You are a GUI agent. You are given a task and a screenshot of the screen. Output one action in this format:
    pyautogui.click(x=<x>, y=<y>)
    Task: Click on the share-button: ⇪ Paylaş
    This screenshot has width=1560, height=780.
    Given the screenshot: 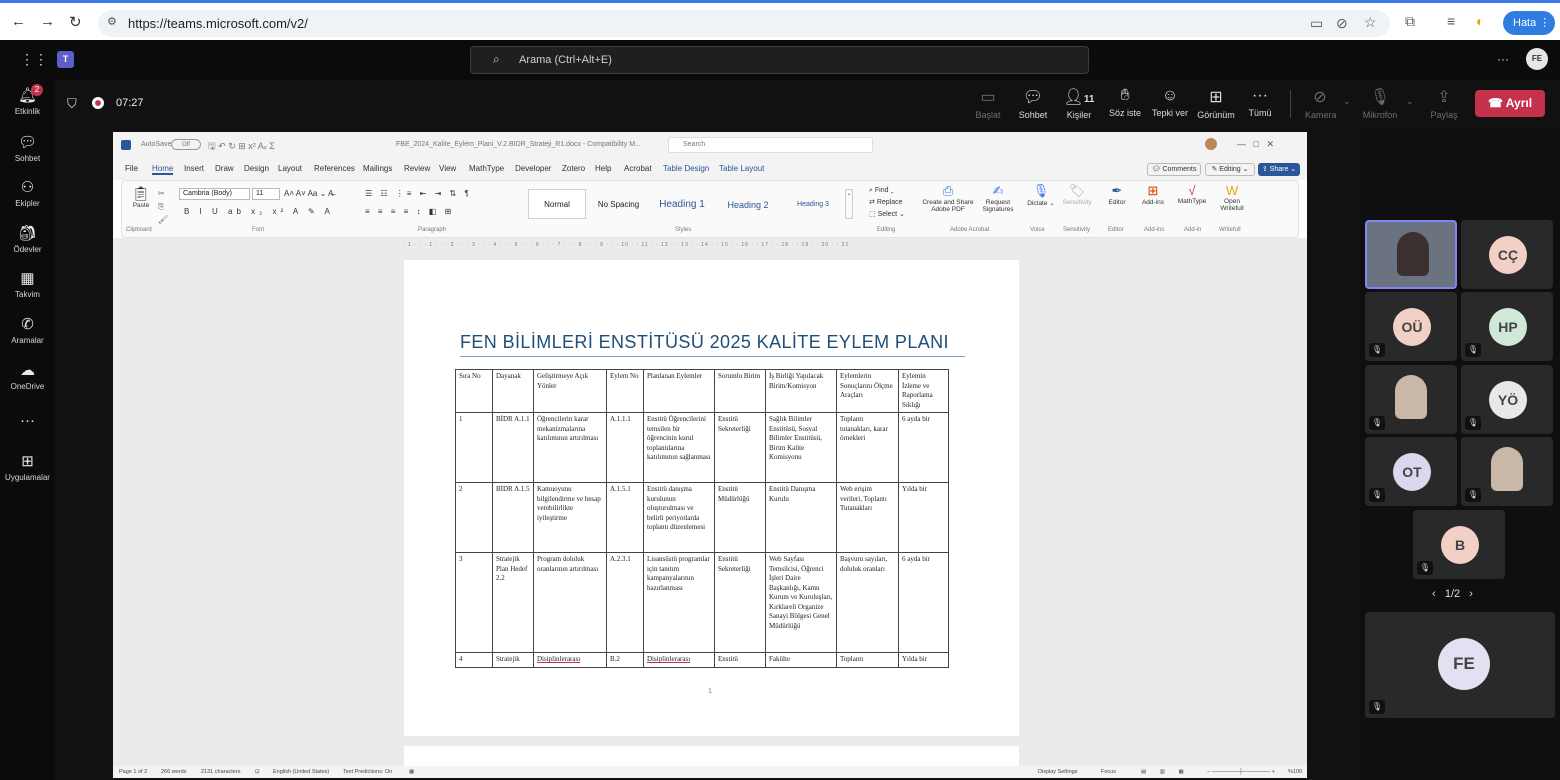 What is the action you would take?
    pyautogui.click(x=1444, y=103)
    